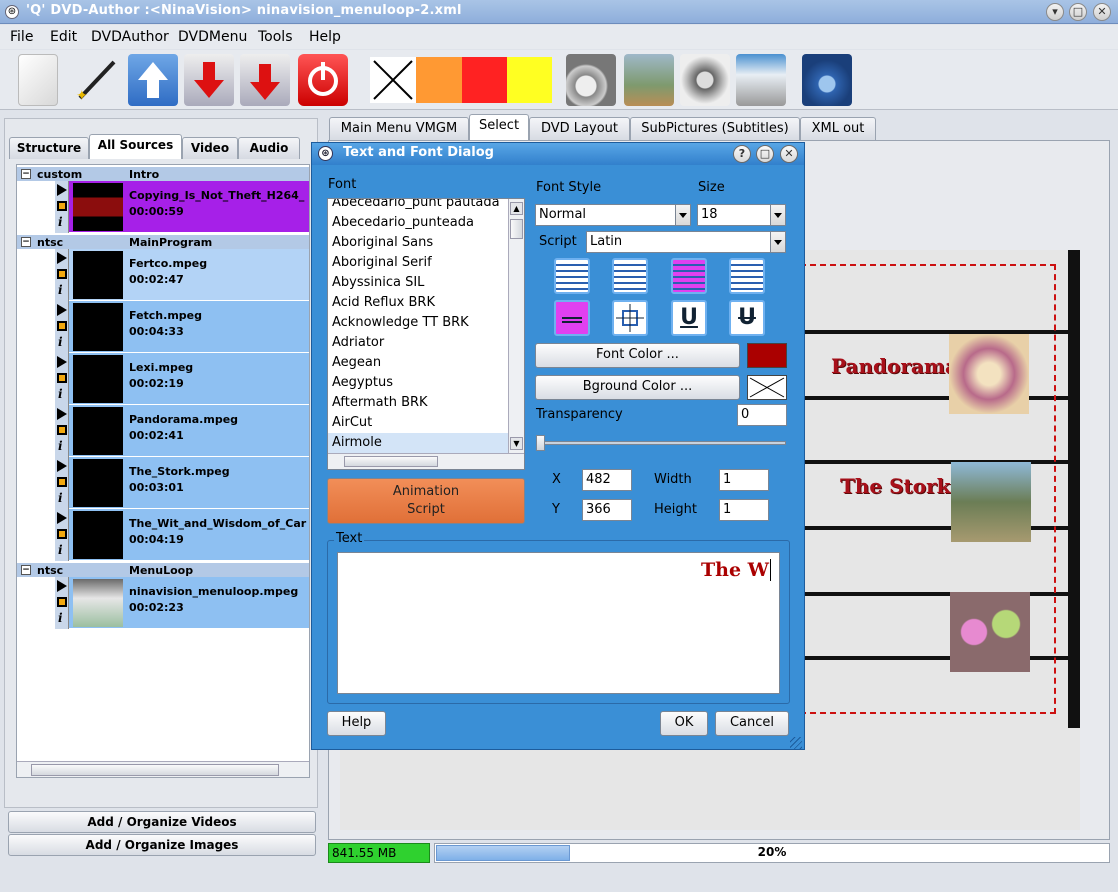  What do you see at coordinates (212, 37) in the screenshot?
I see `menu-dvdmenu: DVDMenu` at bounding box center [212, 37].